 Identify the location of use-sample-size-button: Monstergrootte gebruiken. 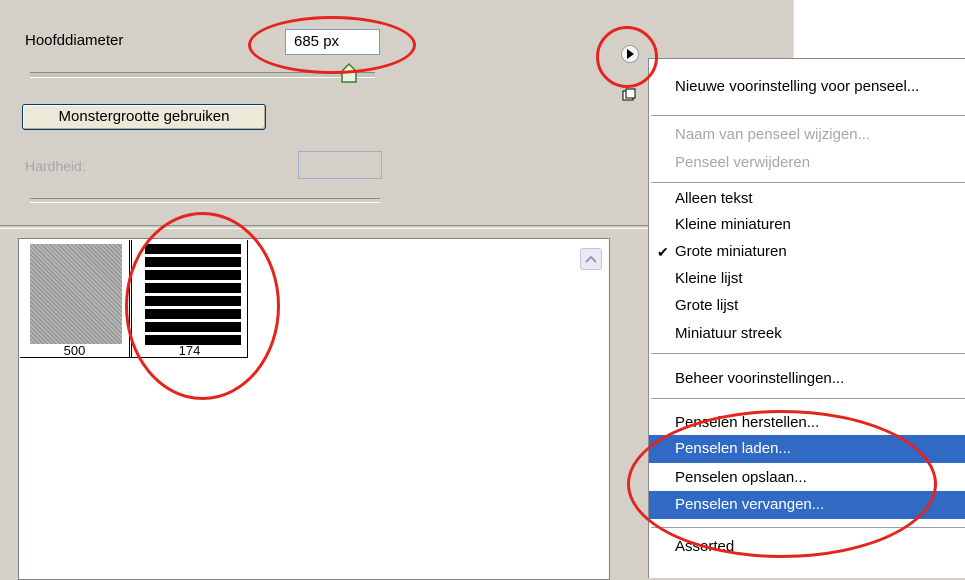
(144, 117).